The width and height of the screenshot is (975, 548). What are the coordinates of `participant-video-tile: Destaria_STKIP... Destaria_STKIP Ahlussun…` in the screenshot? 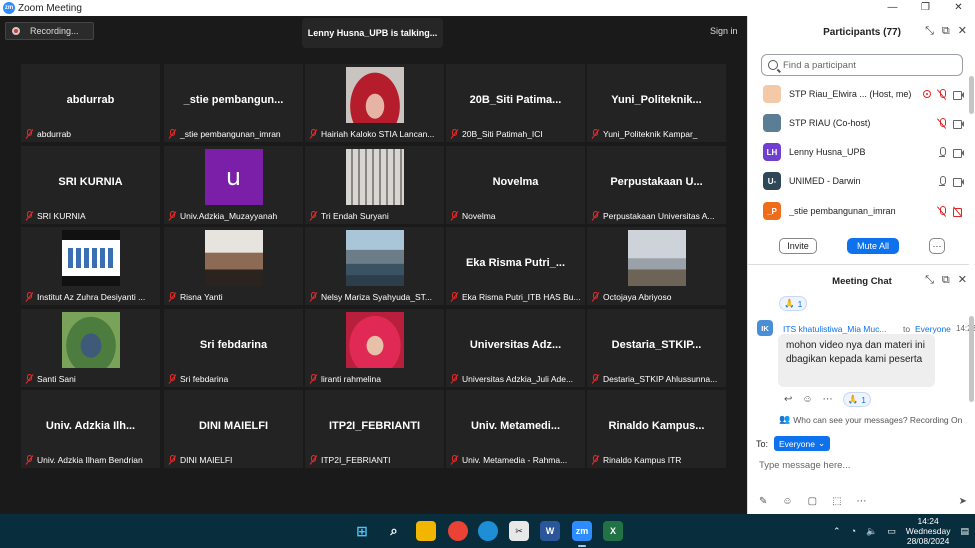 It's located at (656, 348).